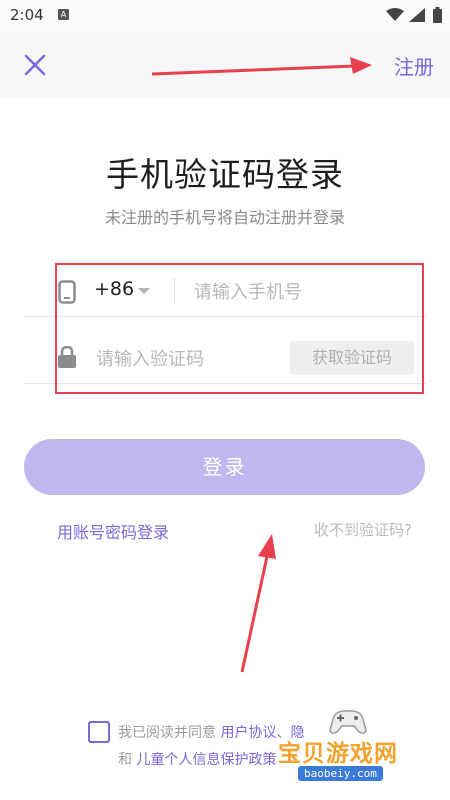 The image size is (450, 800). What do you see at coordinates (206, 760) in the screenshot?
I see `child-privacy-policy-link: 儿童个人信息保护政策` at bounding box center [206, 760].